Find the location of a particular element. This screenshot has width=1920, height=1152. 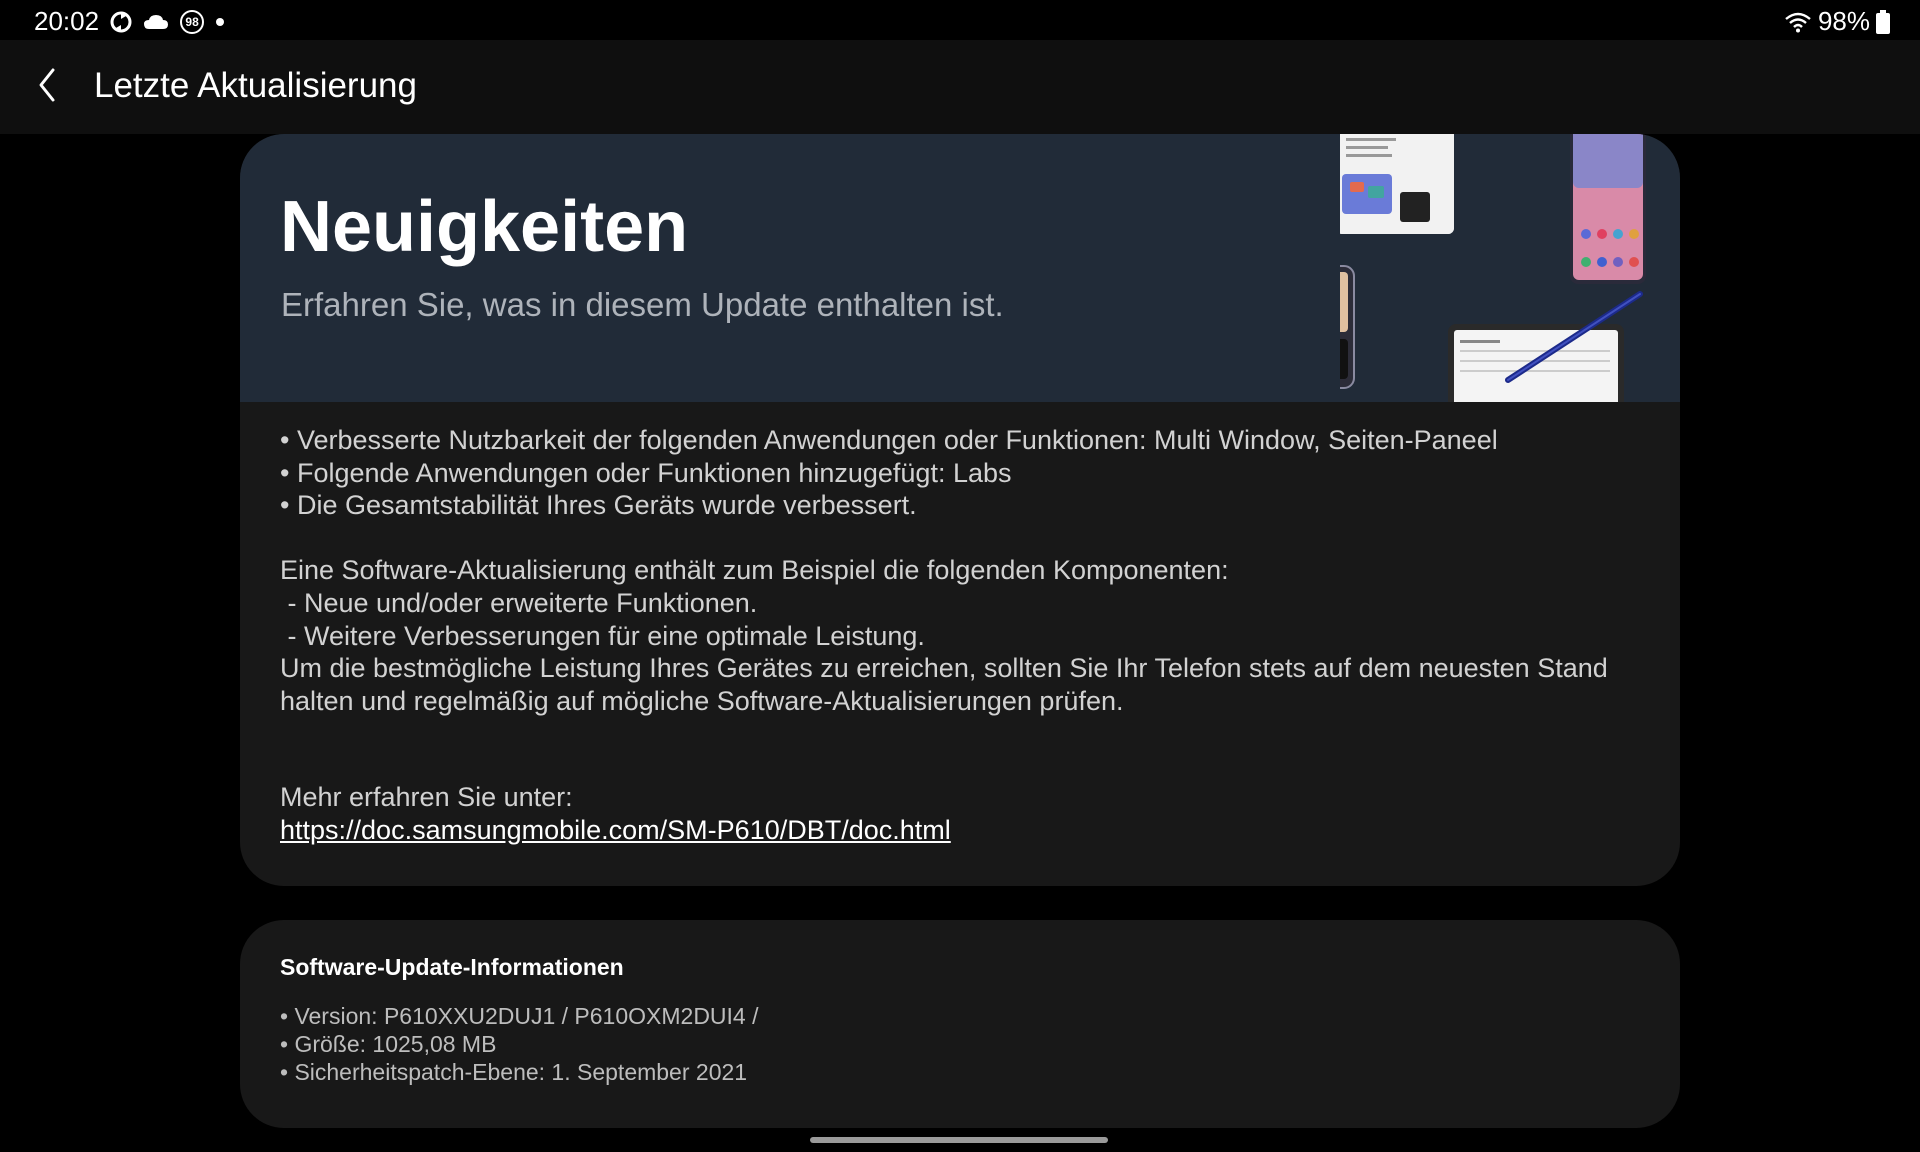

back-arrow-icon is located at coordinates (47, 87).